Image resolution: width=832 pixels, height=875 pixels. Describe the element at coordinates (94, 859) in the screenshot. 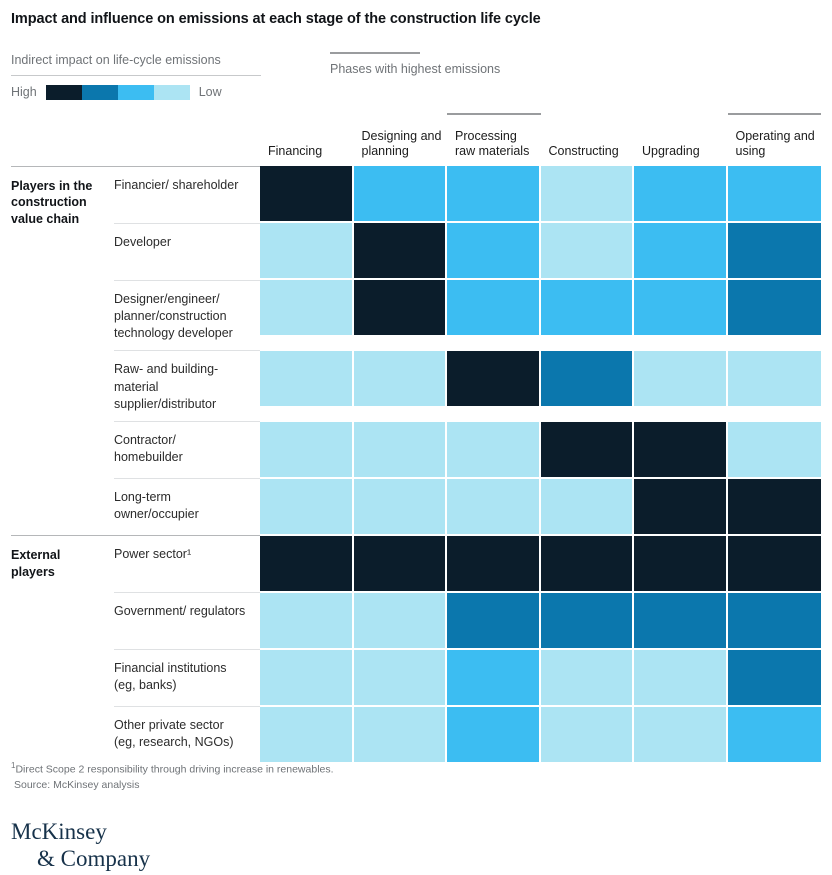

I see `logo-line-2: & Company` at that location.